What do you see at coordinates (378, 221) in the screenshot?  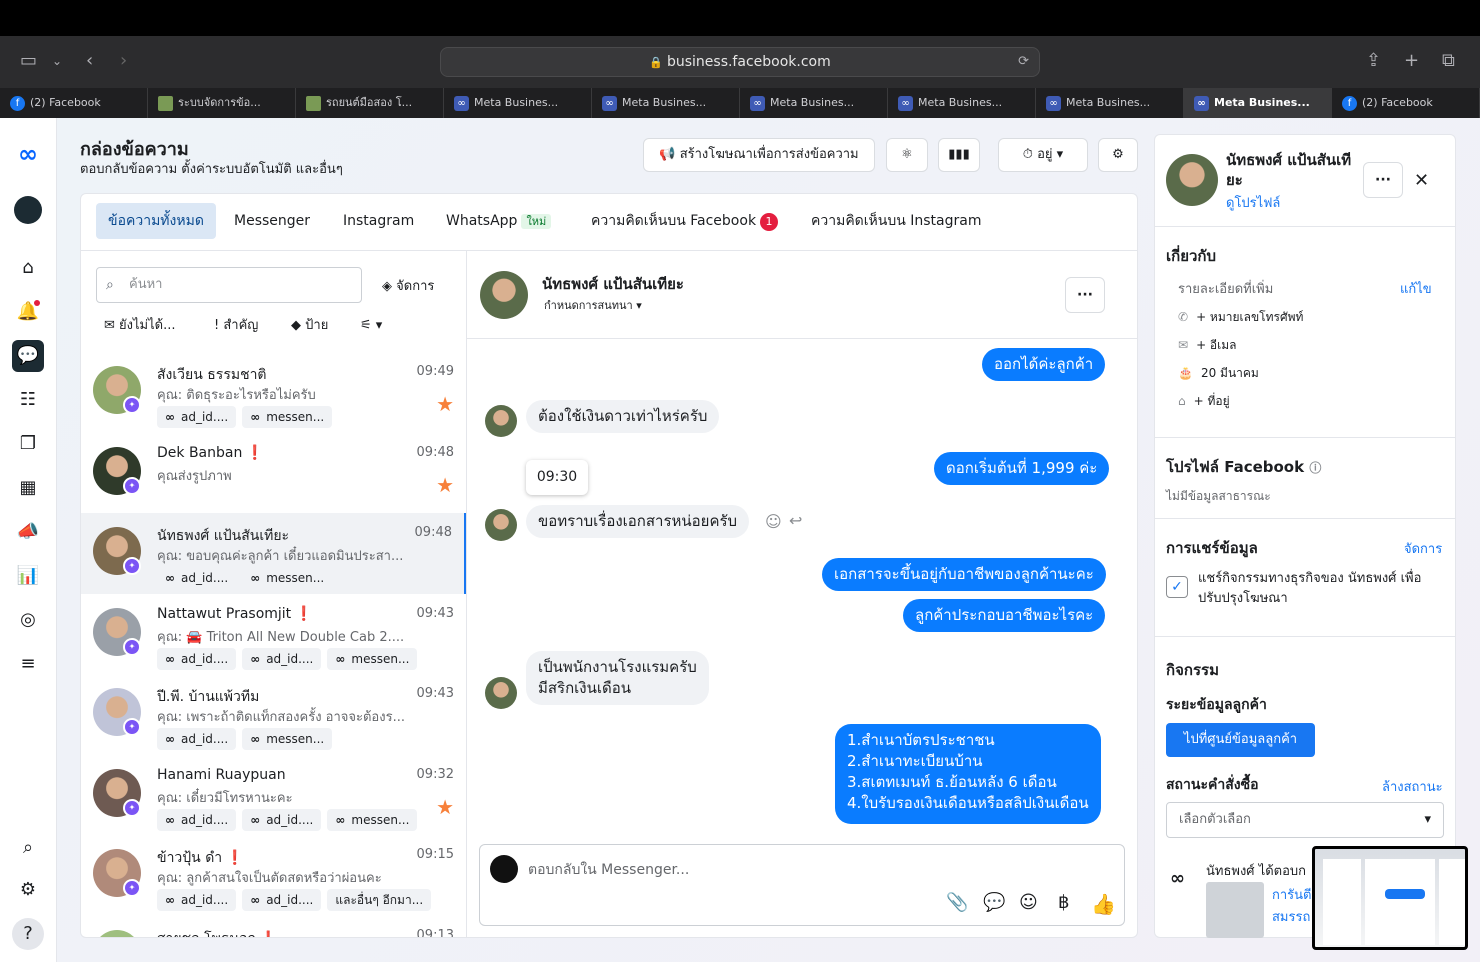 I see `tab-instagram: Instagram` at bounding box center [378, 221].